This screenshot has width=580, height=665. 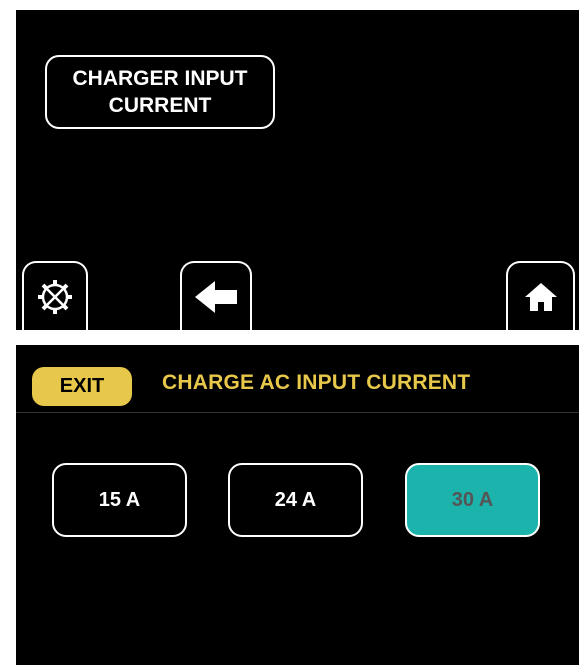 What do you see at coordinates (160, 105) in the screenshot?
I see `title-line-2: CURRENT` at bounding box center [160, 105].